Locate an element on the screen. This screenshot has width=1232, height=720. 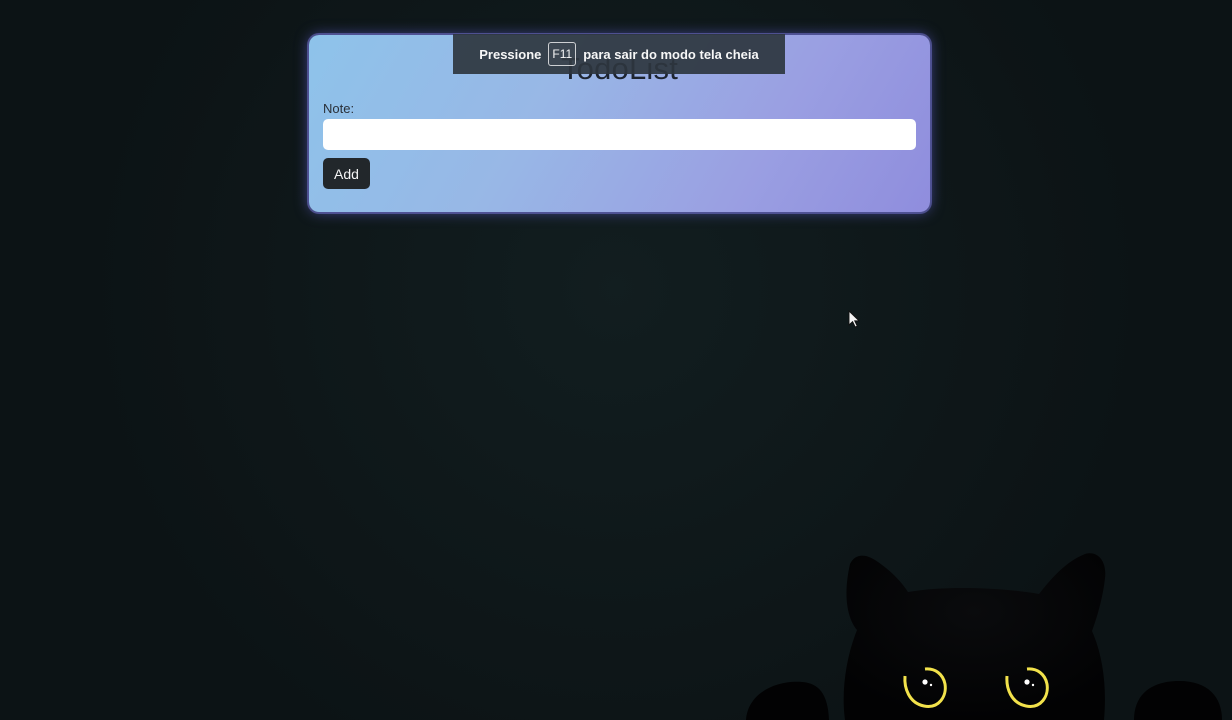
fullscreen-notice-prefix: Pressione is located at coordinates (510, 54).